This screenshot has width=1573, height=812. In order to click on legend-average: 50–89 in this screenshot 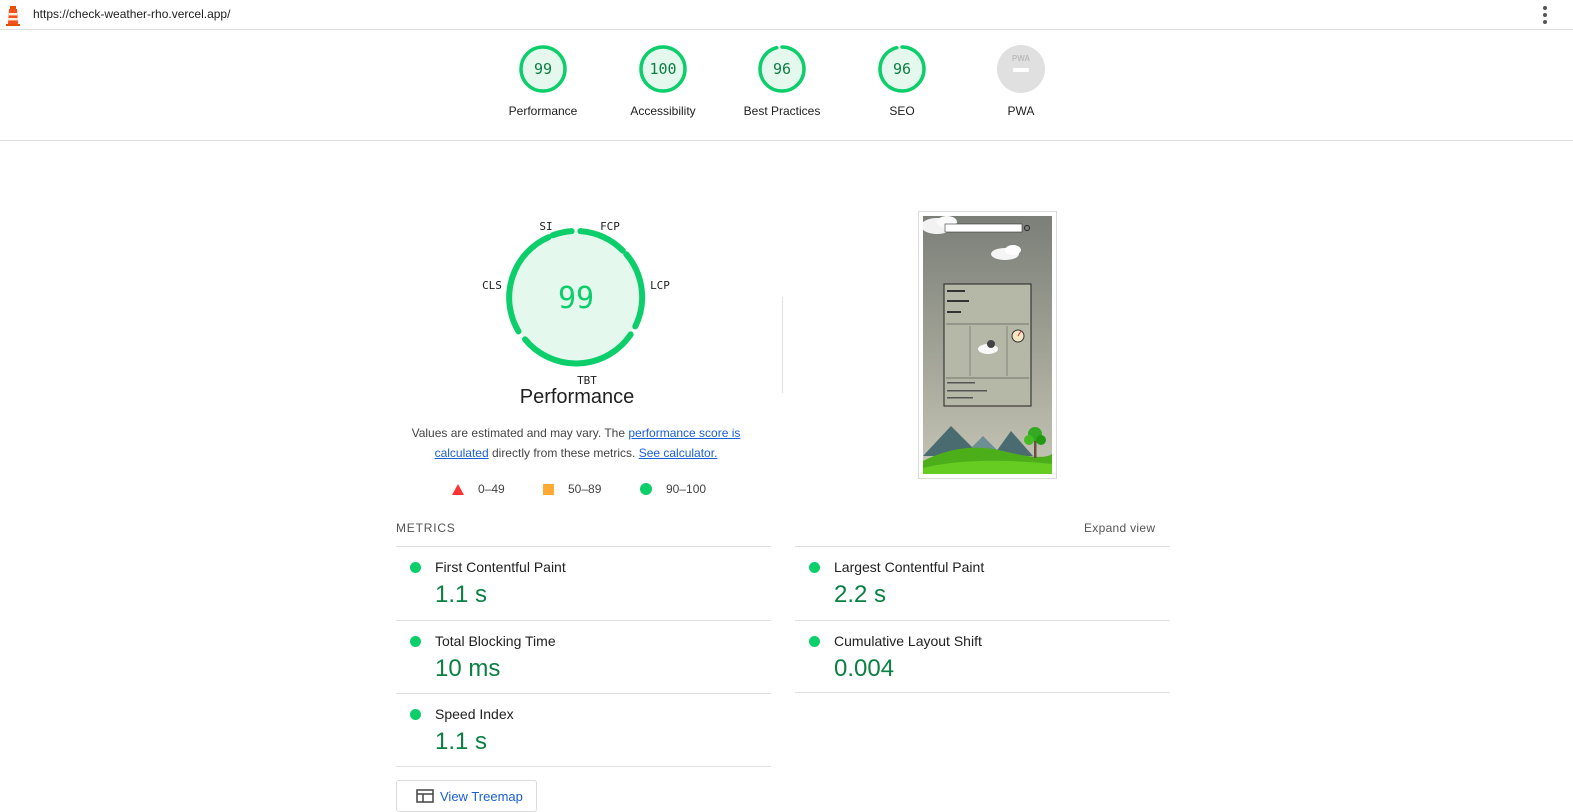, I will do `click(572, 489)`.